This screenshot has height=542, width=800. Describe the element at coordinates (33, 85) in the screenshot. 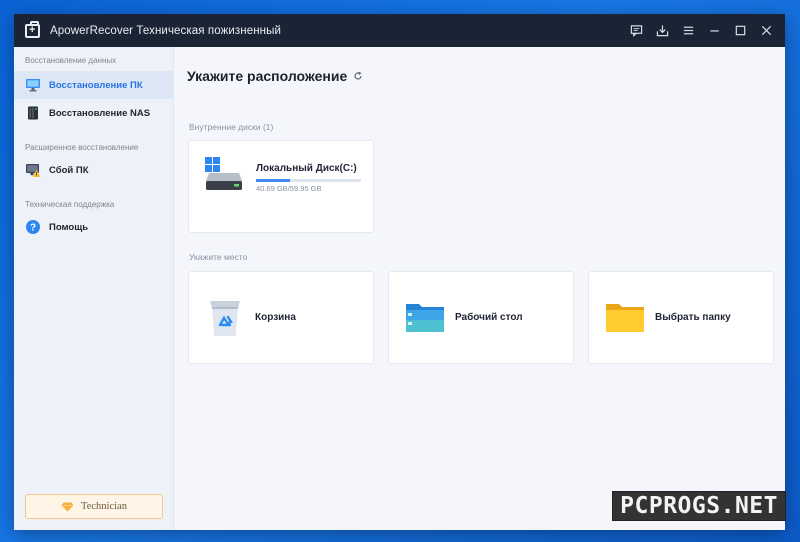

I see `monitor-icon` at that location.